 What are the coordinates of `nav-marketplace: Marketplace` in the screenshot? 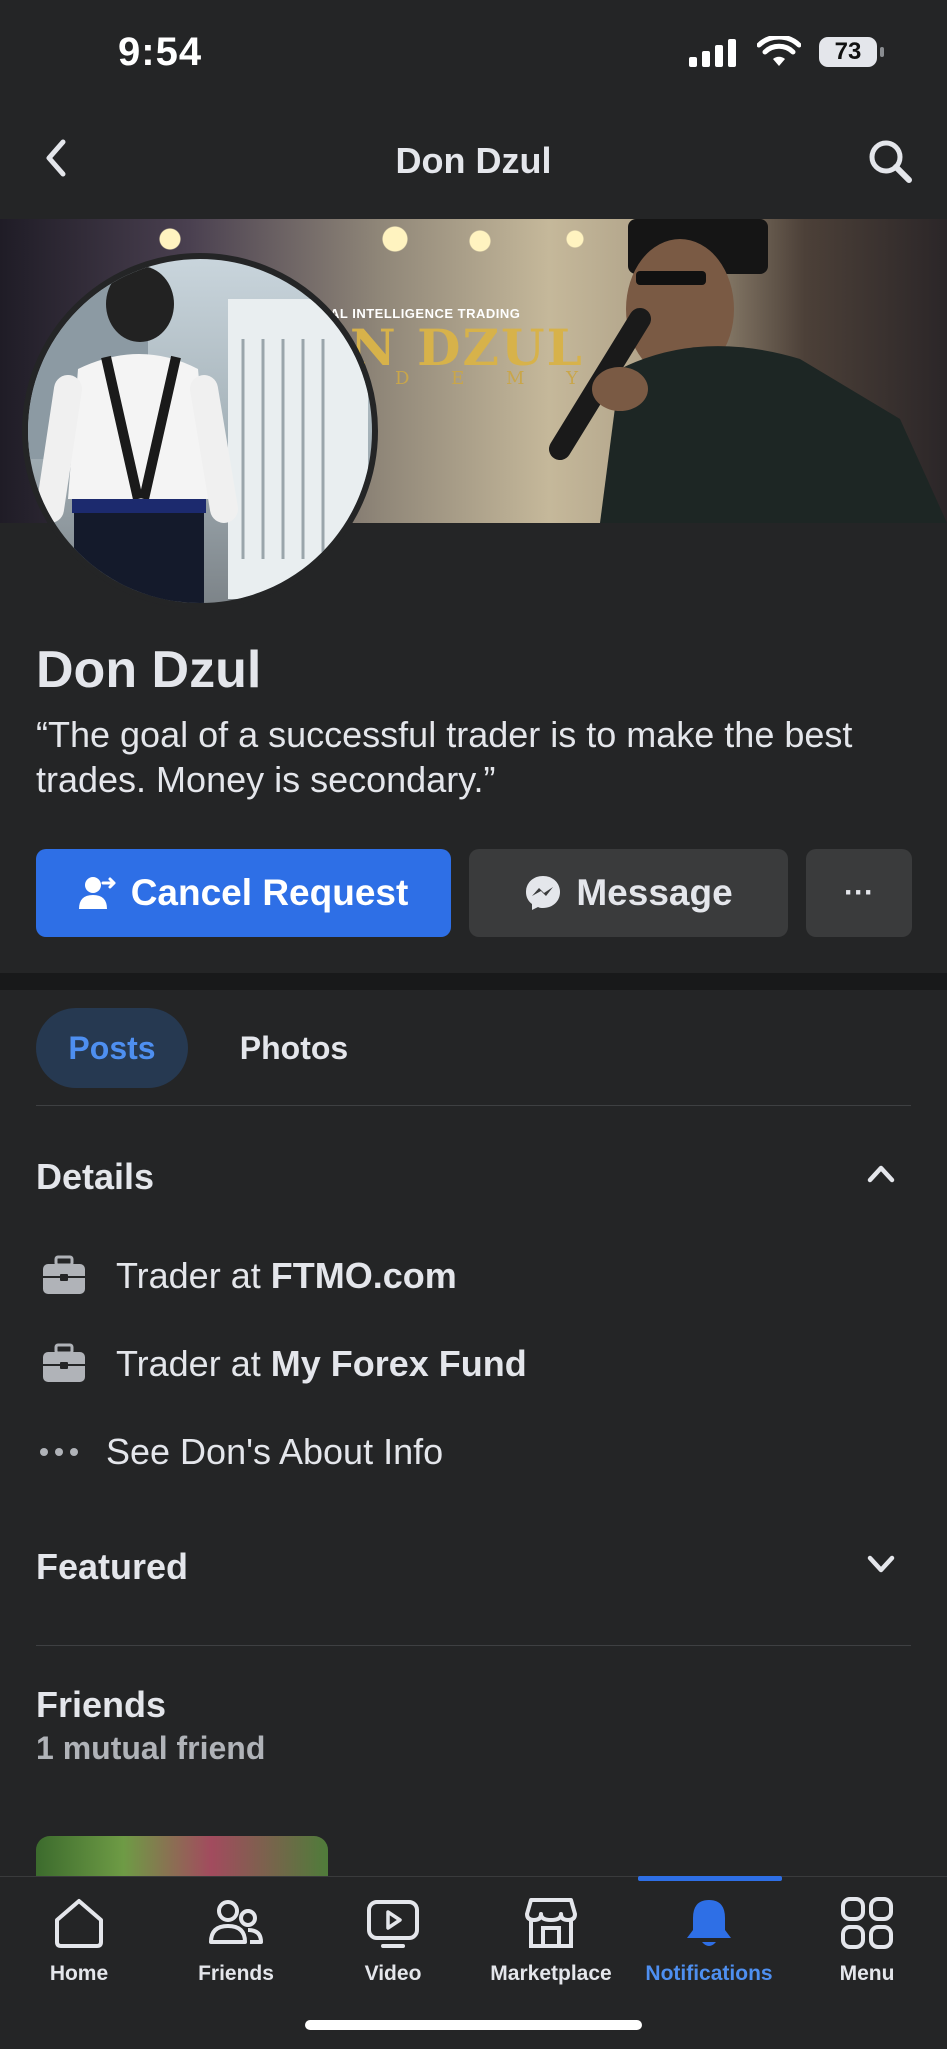 It's located at (551, 1941).